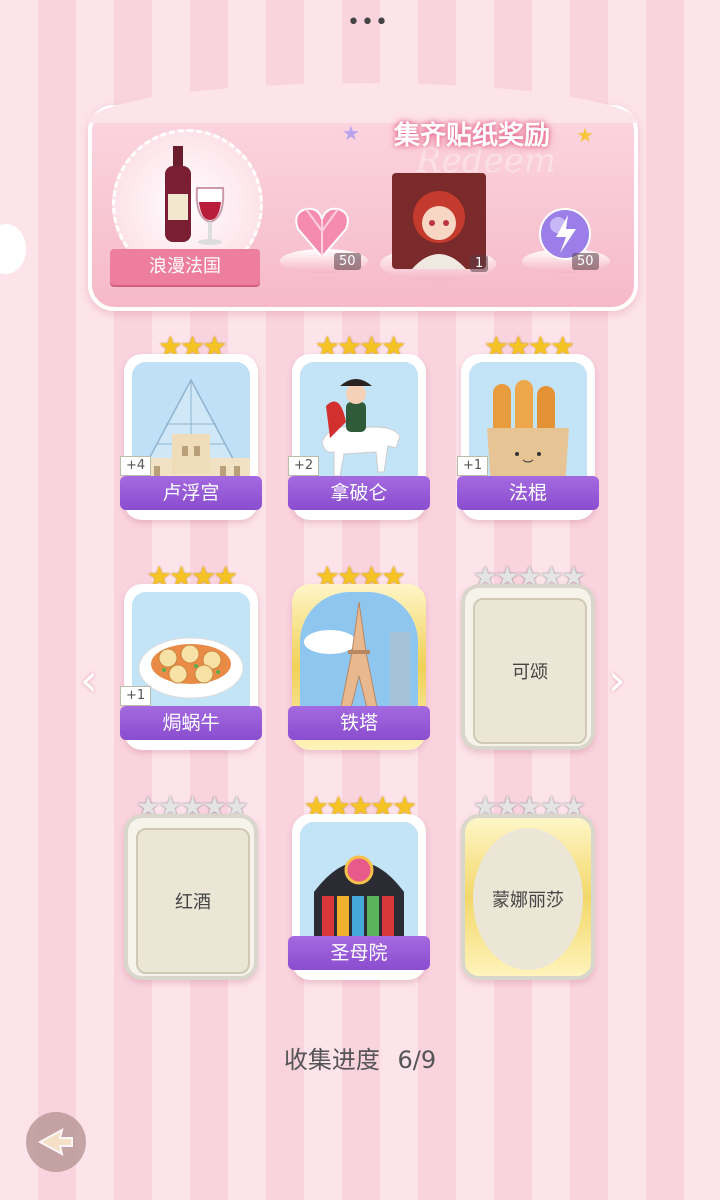 The image size is (720, 1200). Describe the element at coordinates (363, 197) in the screenshot. I see `collection-reward-banner: Redeem ★ ★ 集齐贴纸奖励 浪漫法国 50 1 50` at that location.